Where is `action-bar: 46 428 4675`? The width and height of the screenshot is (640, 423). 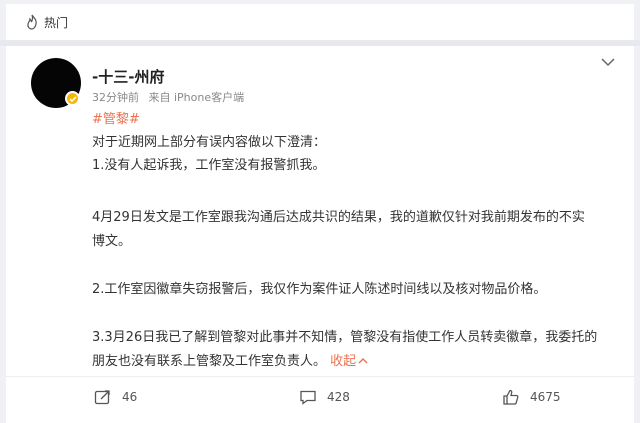
action-bar: 46 428 4675 is located at coordinates (320, 399).